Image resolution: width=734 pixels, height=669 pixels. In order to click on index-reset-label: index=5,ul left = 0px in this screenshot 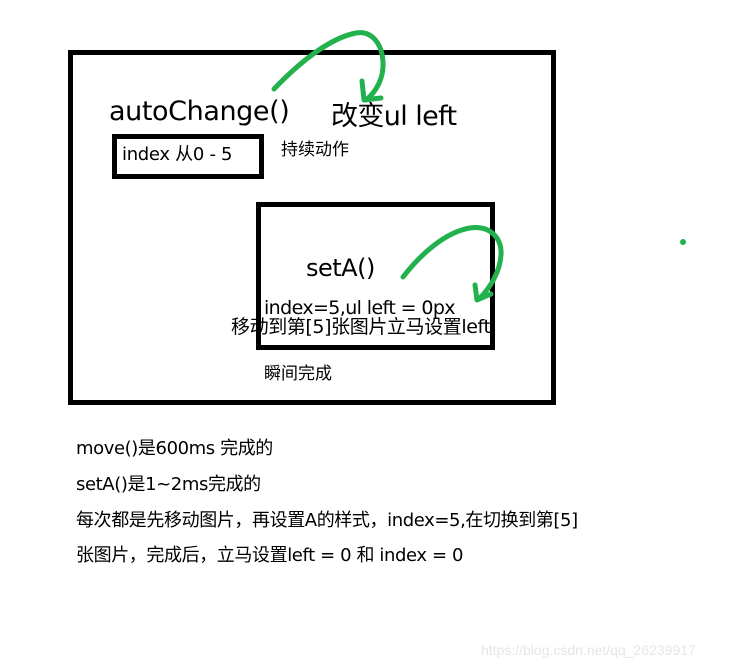, I will do `click(360, 308)`.